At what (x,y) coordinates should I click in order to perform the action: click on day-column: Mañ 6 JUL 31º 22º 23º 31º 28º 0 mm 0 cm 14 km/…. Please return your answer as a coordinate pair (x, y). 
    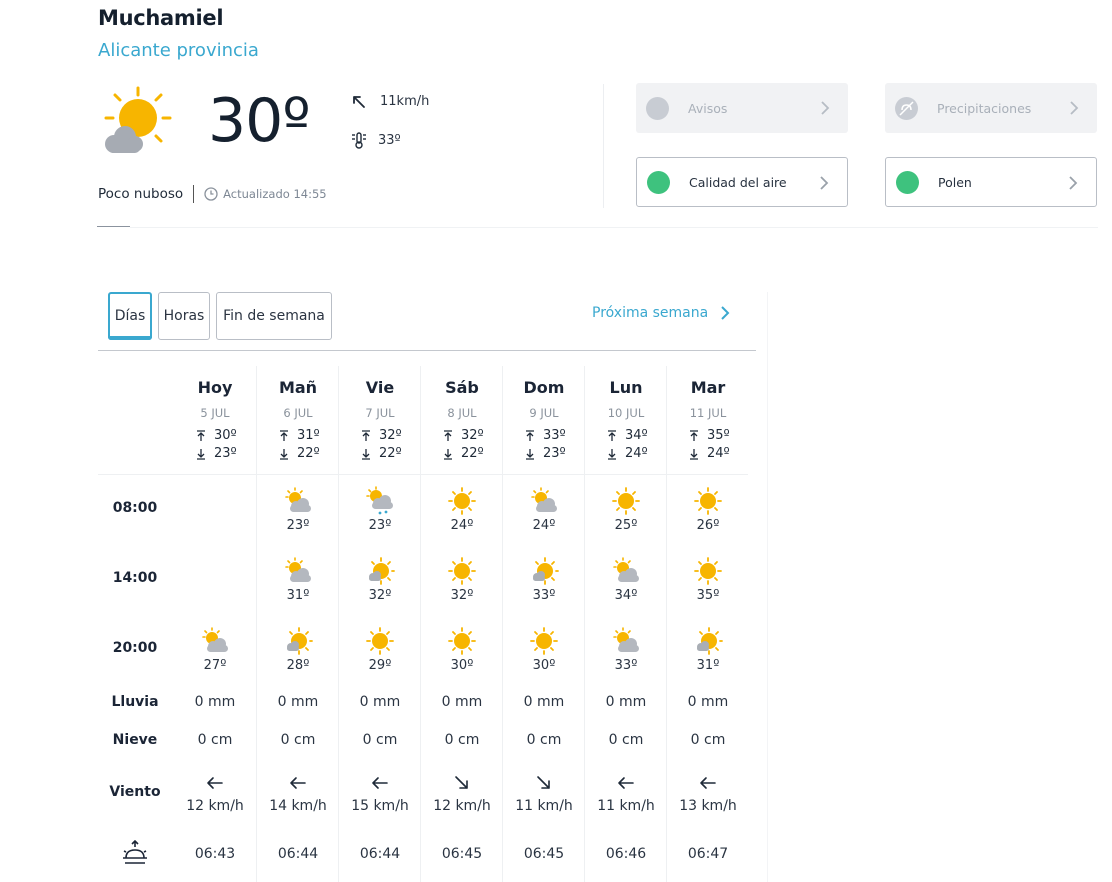
    Looking at the image, I should click on (297, 624).